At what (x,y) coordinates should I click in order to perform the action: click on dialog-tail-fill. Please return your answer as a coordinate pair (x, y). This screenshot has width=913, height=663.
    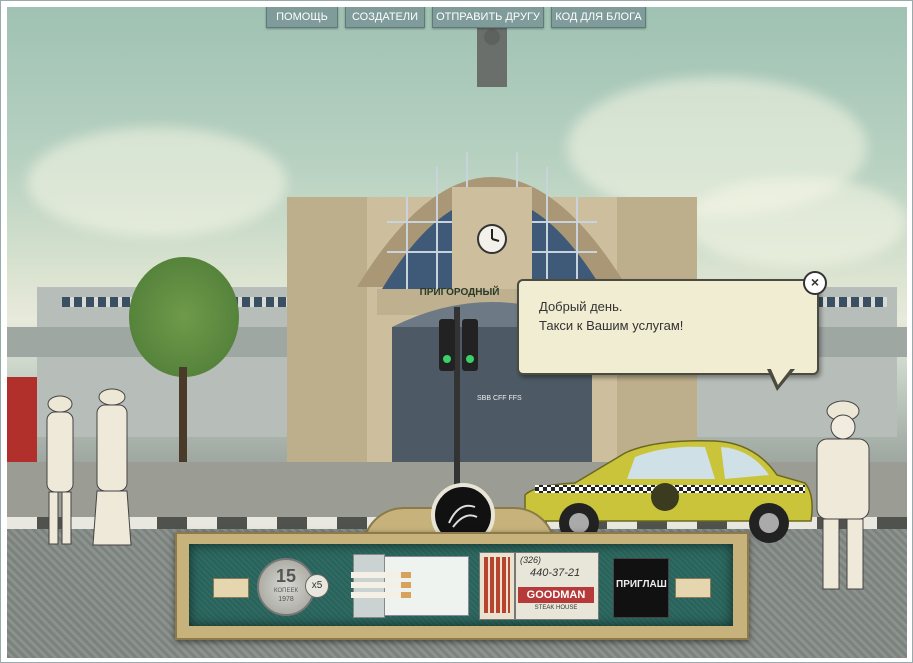
    Looking at the image, I should click on (781, 376).